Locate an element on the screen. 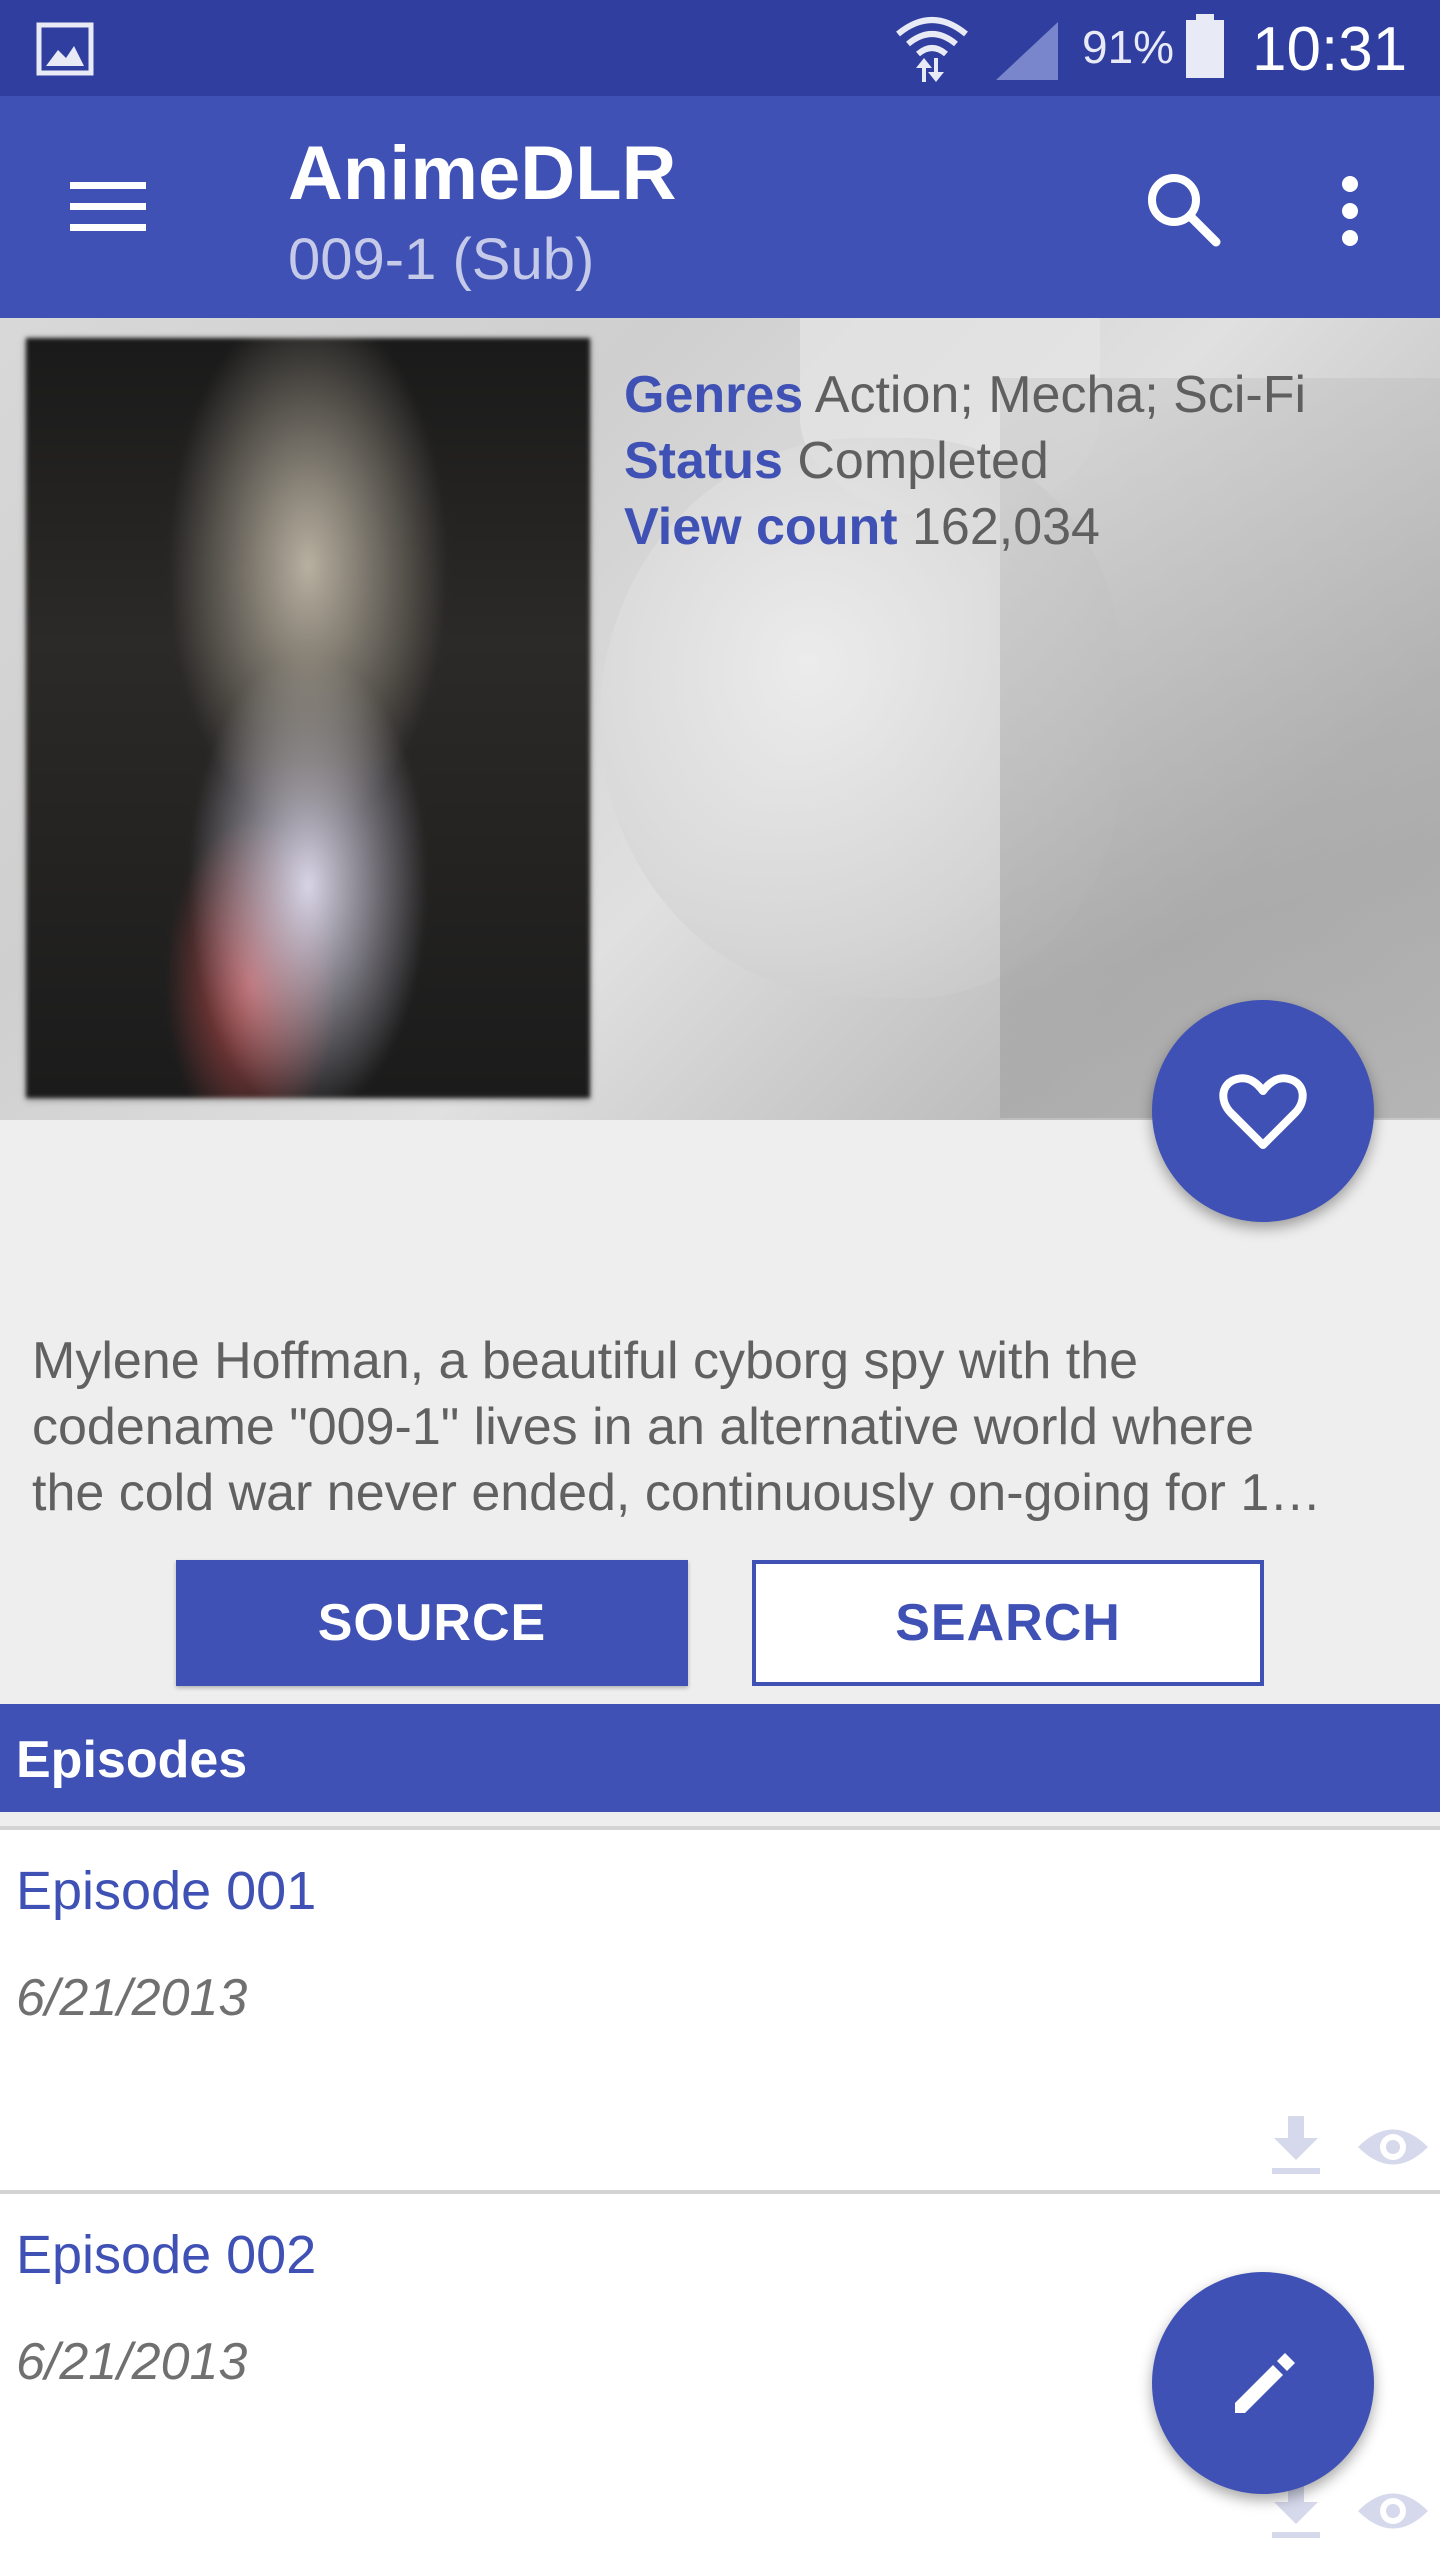  status-bar: 91% 10:31 is located at coordinates (720, 48).